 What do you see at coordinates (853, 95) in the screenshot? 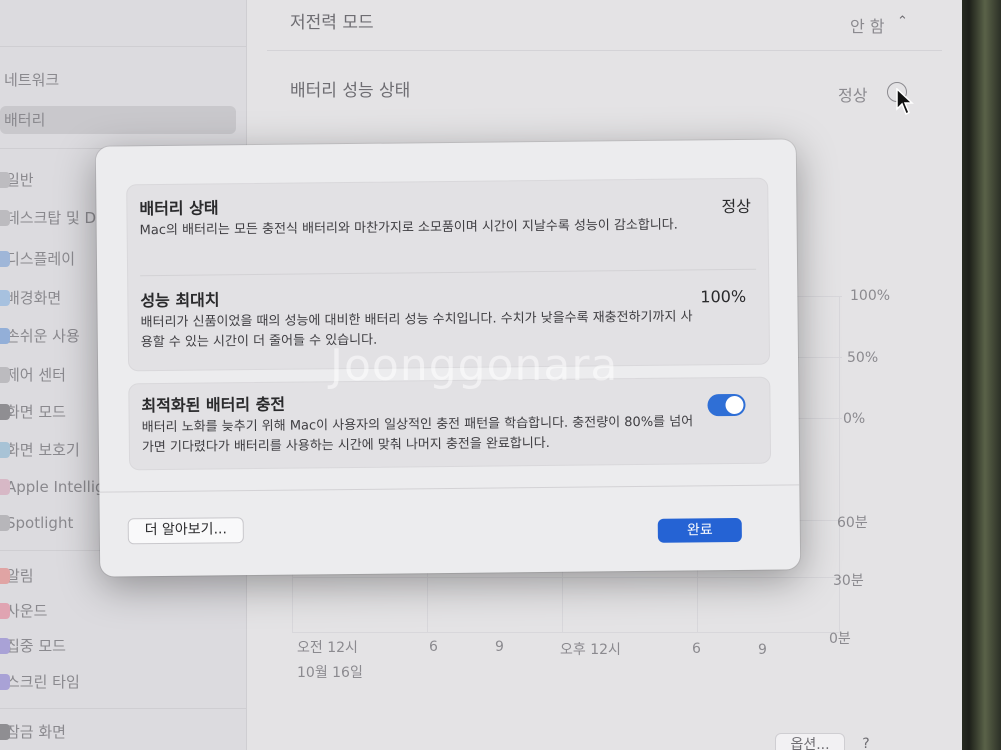
I see `battery-health-value: 정상` at bounding box center [853, 95].